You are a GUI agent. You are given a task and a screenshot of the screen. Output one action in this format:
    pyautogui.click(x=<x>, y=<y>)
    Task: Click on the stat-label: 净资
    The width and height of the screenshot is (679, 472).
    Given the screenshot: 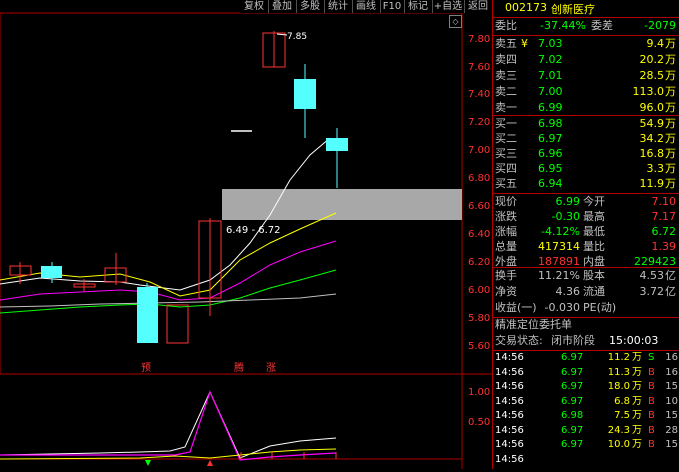 What is the action you would take?
    pyautogui.click(x=506, y=291)
    